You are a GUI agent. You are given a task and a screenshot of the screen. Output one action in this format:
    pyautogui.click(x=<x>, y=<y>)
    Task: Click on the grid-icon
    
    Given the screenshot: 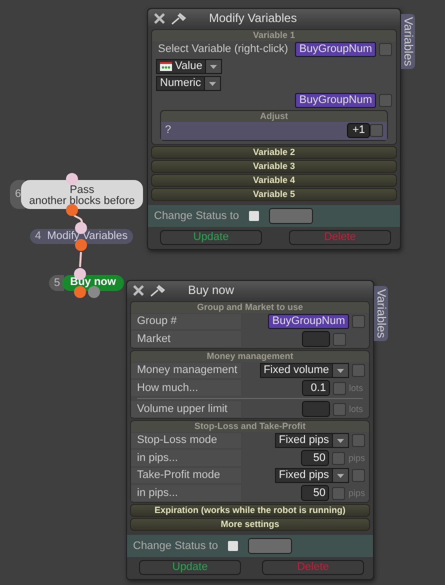 What is the action you would take?
    pyautogui.click(x=166, y=66)
    